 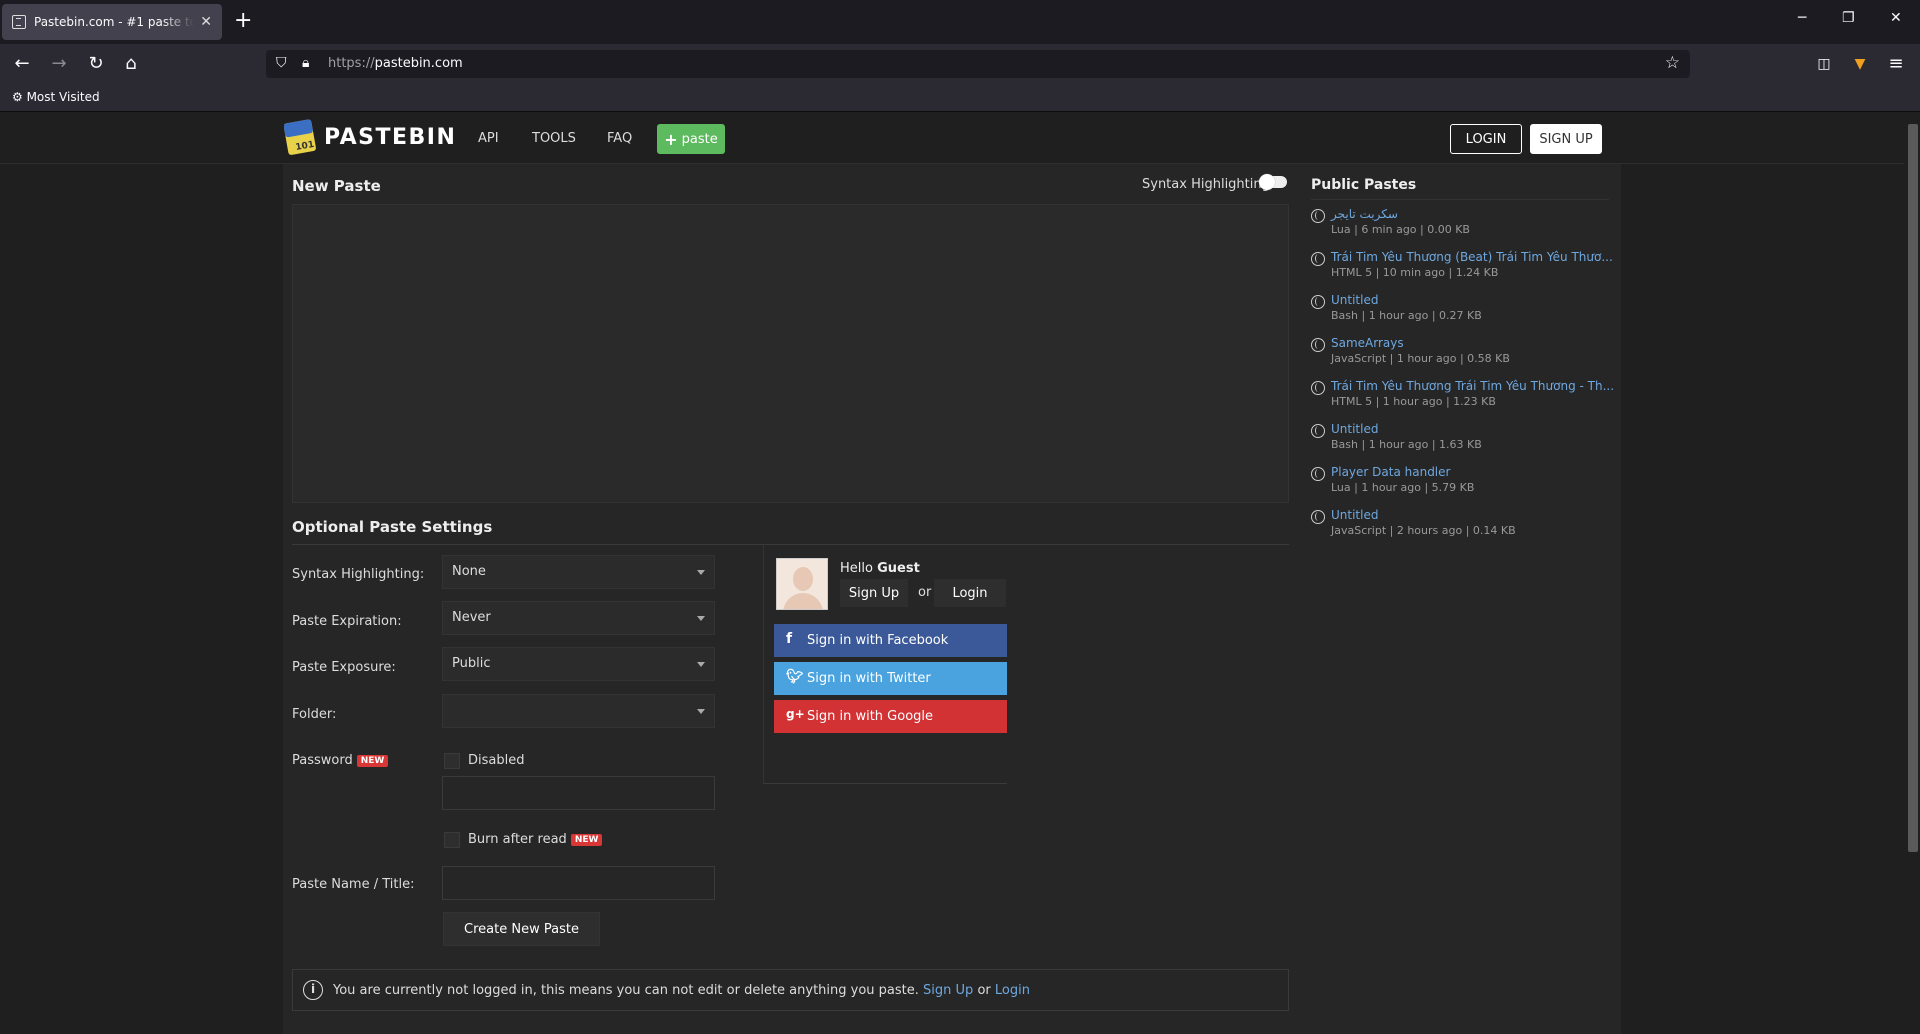 I want to click on public-paste-item: سكربت تايجر Lua | 6 min ago | 0.00 KB, so click(x=1460, y=227).